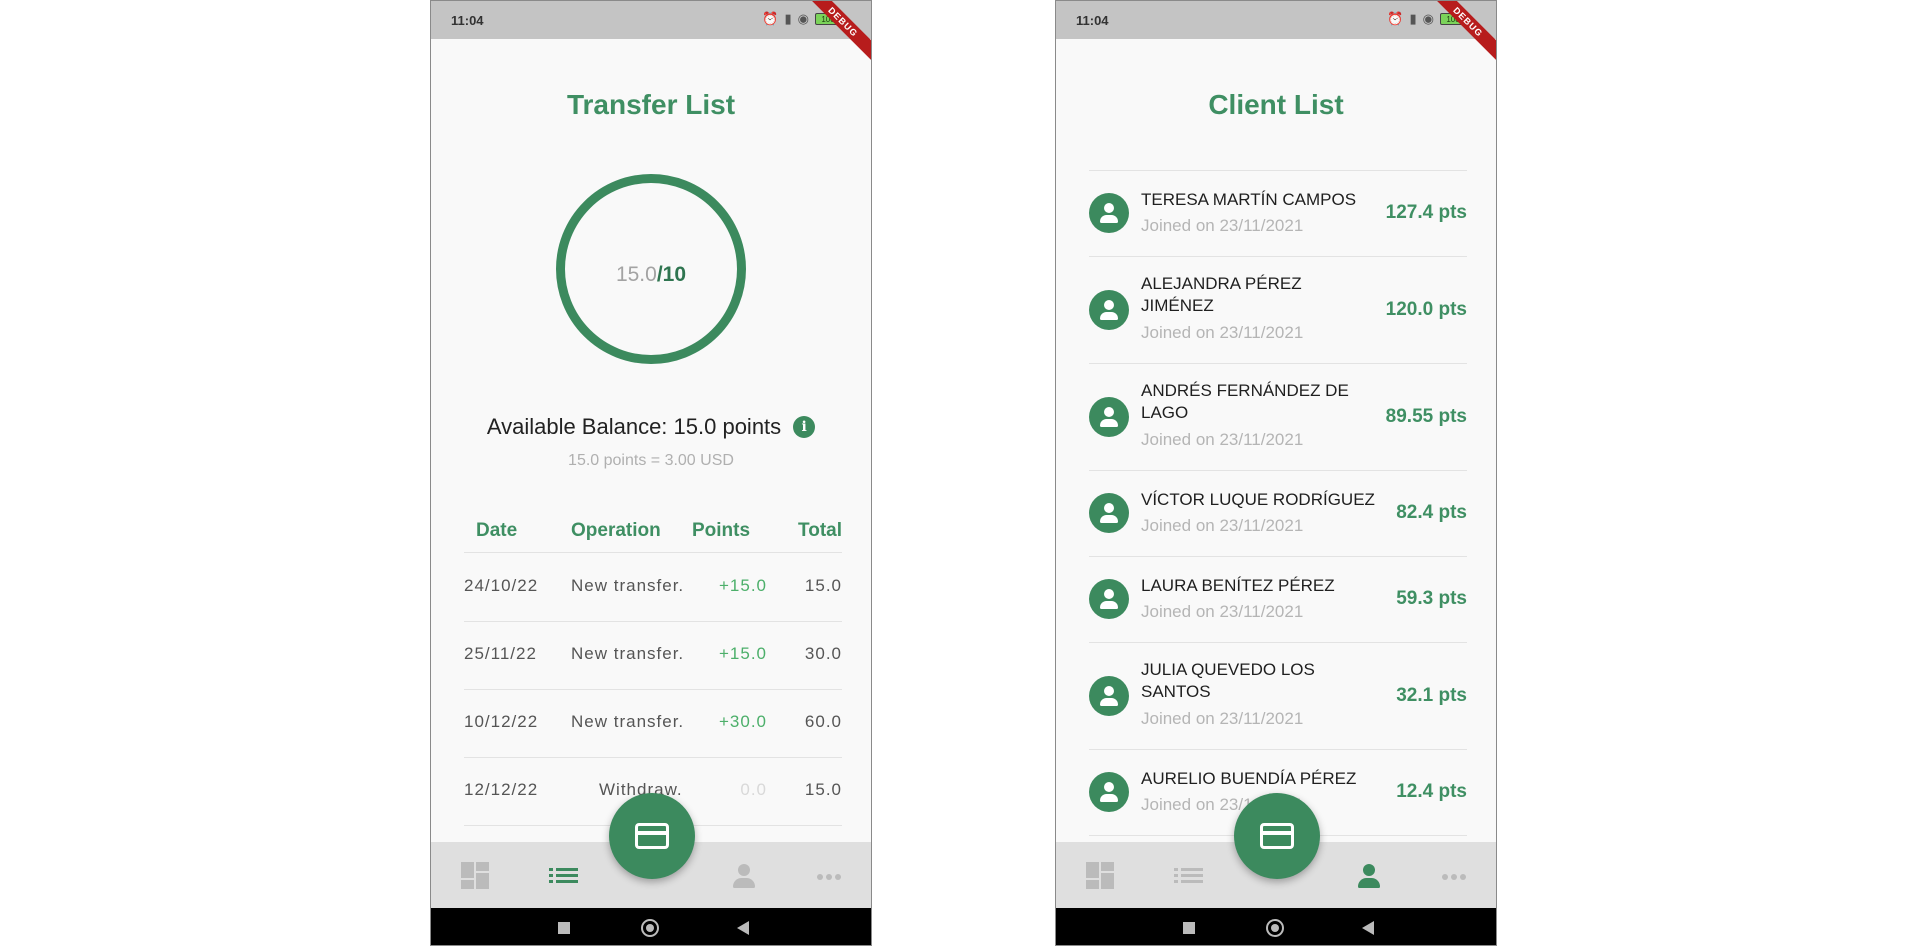 This screenshot has width=1920, height=946. Describe the element at coordinates (1431, 598) in the screenshot. I see `client-points: 59.3 pts` at that location.